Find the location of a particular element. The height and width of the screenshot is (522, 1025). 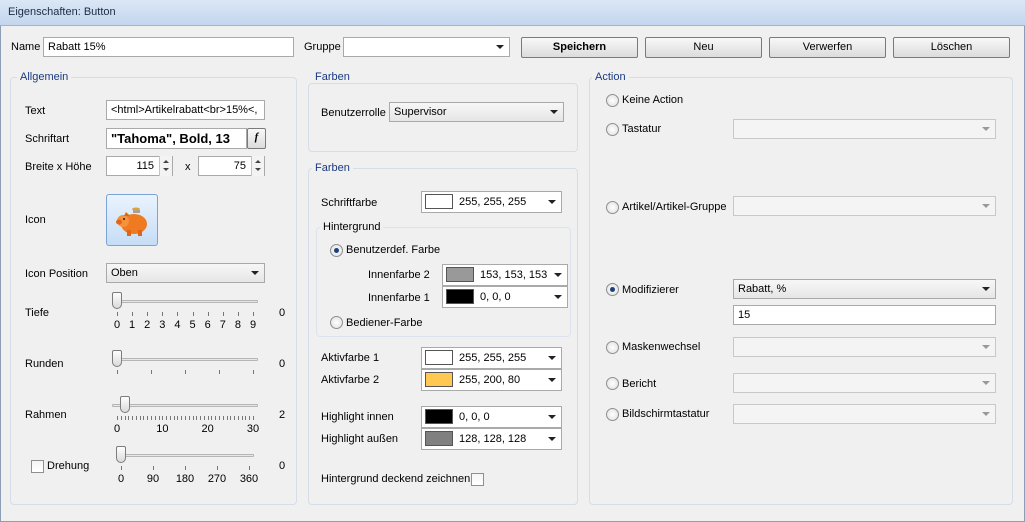

aktiv2-picker: 255, 200, 80 is located at coordinates (491, 380).